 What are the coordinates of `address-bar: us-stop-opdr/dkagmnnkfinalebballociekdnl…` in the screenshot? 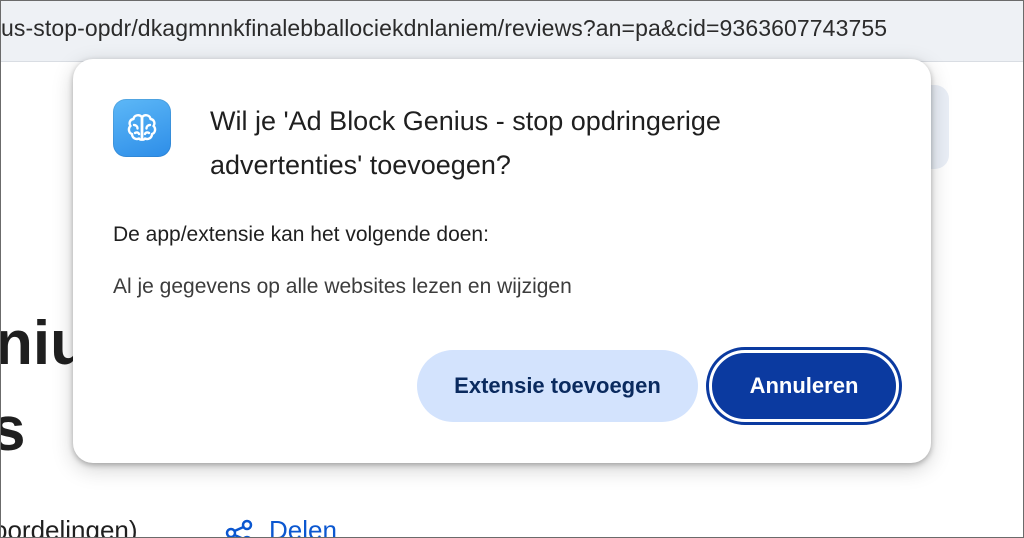 It's located at (512, 31).